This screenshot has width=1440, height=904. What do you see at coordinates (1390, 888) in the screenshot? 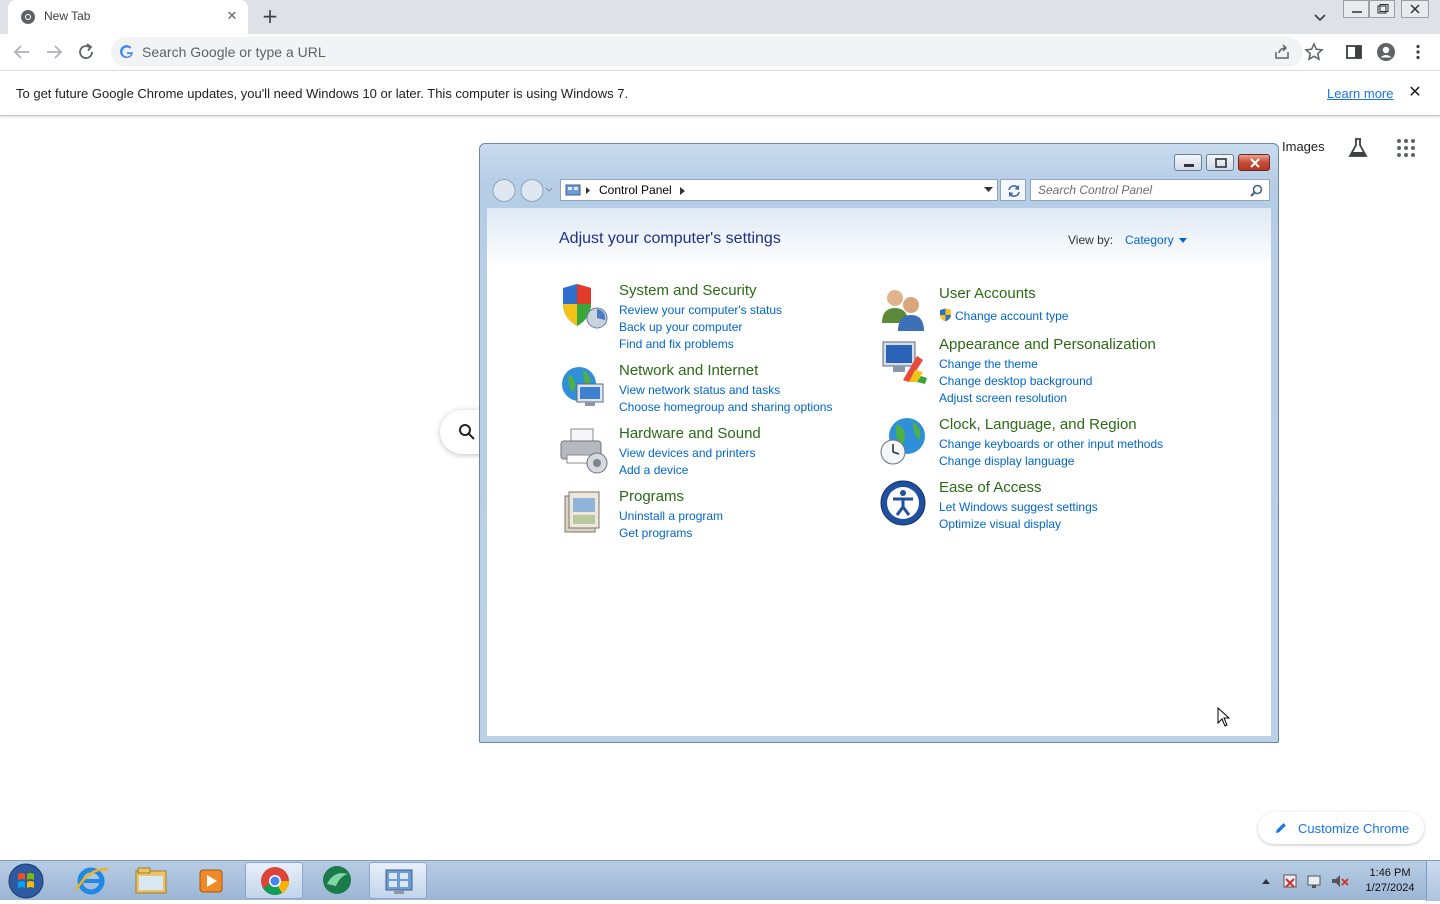
I see `clock-date: 1/27/2024` at bounding box center [1390, 888].